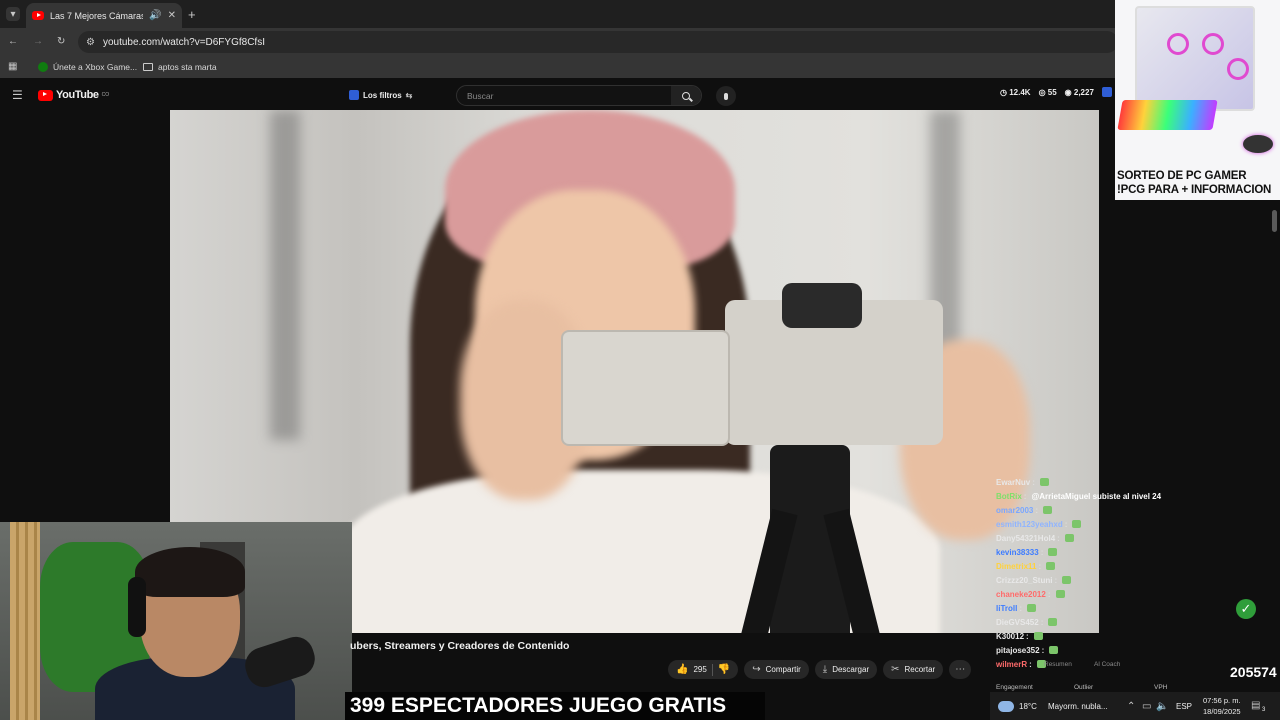 The width and height of the screenshot is (1280, 720). Describe the element at coordinates (712, 669) in the screenshot. I see `separator` at that location.